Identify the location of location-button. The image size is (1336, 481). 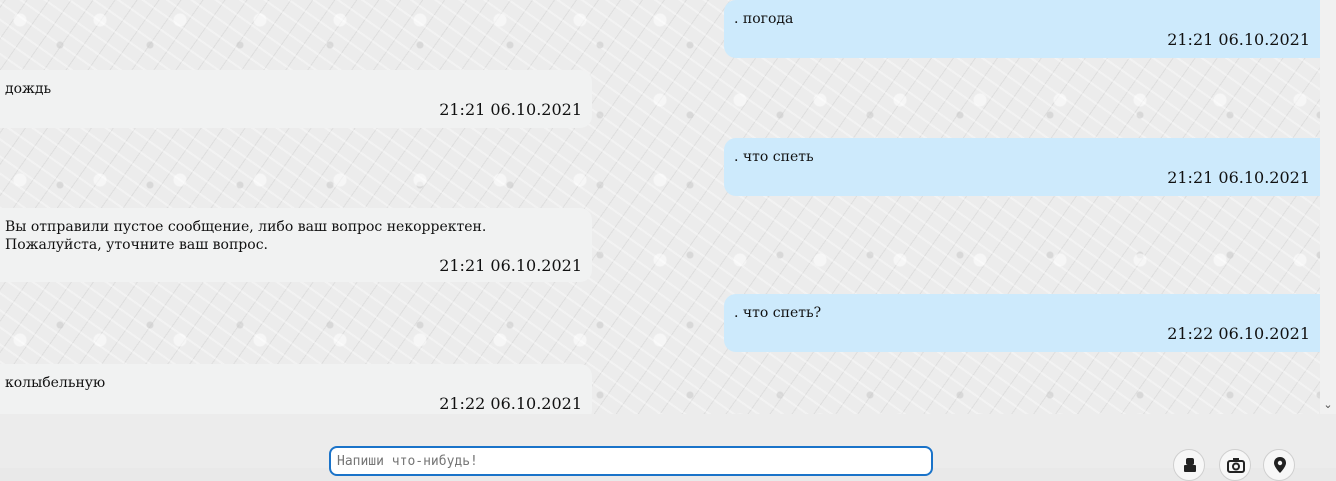
(1279, 465).